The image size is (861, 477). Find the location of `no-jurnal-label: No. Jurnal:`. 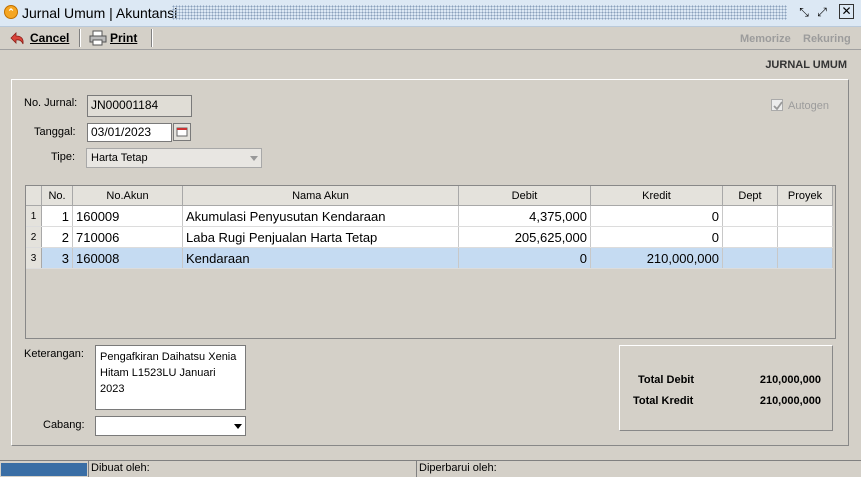

no-jurnal-label: No. Jurnal: is located at coordinates (51, 103).